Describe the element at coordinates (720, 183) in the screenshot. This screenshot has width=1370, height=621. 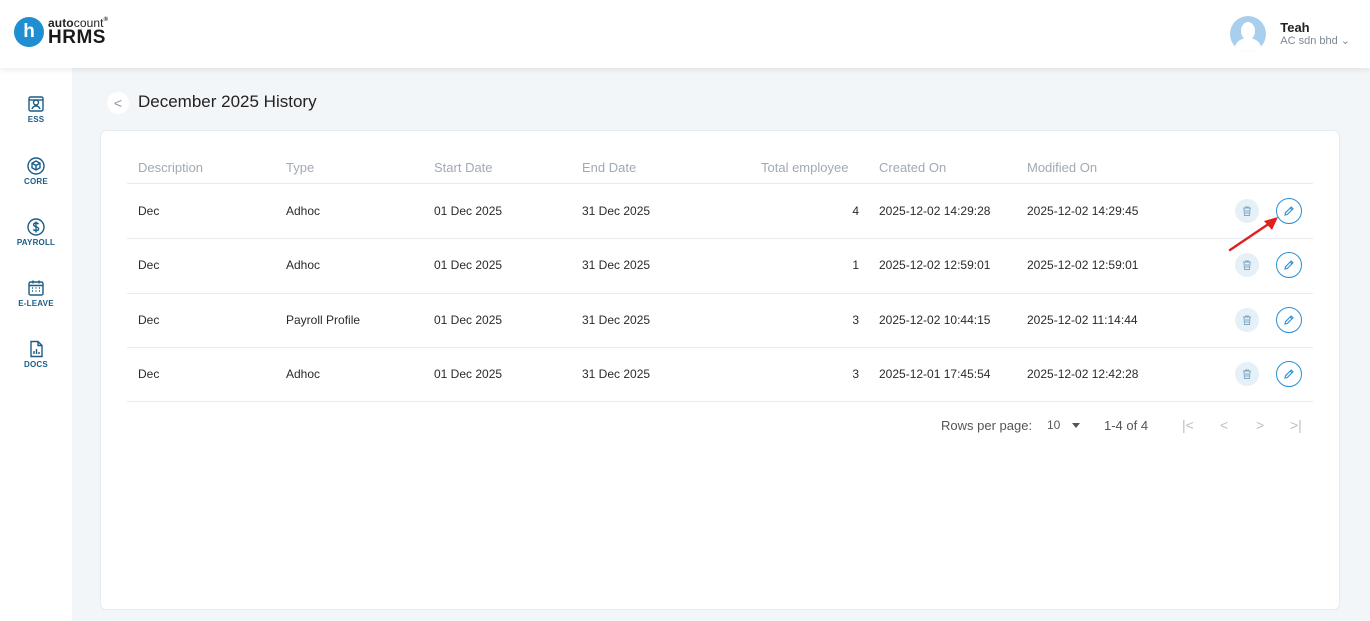
I see `header-divider` at that location.